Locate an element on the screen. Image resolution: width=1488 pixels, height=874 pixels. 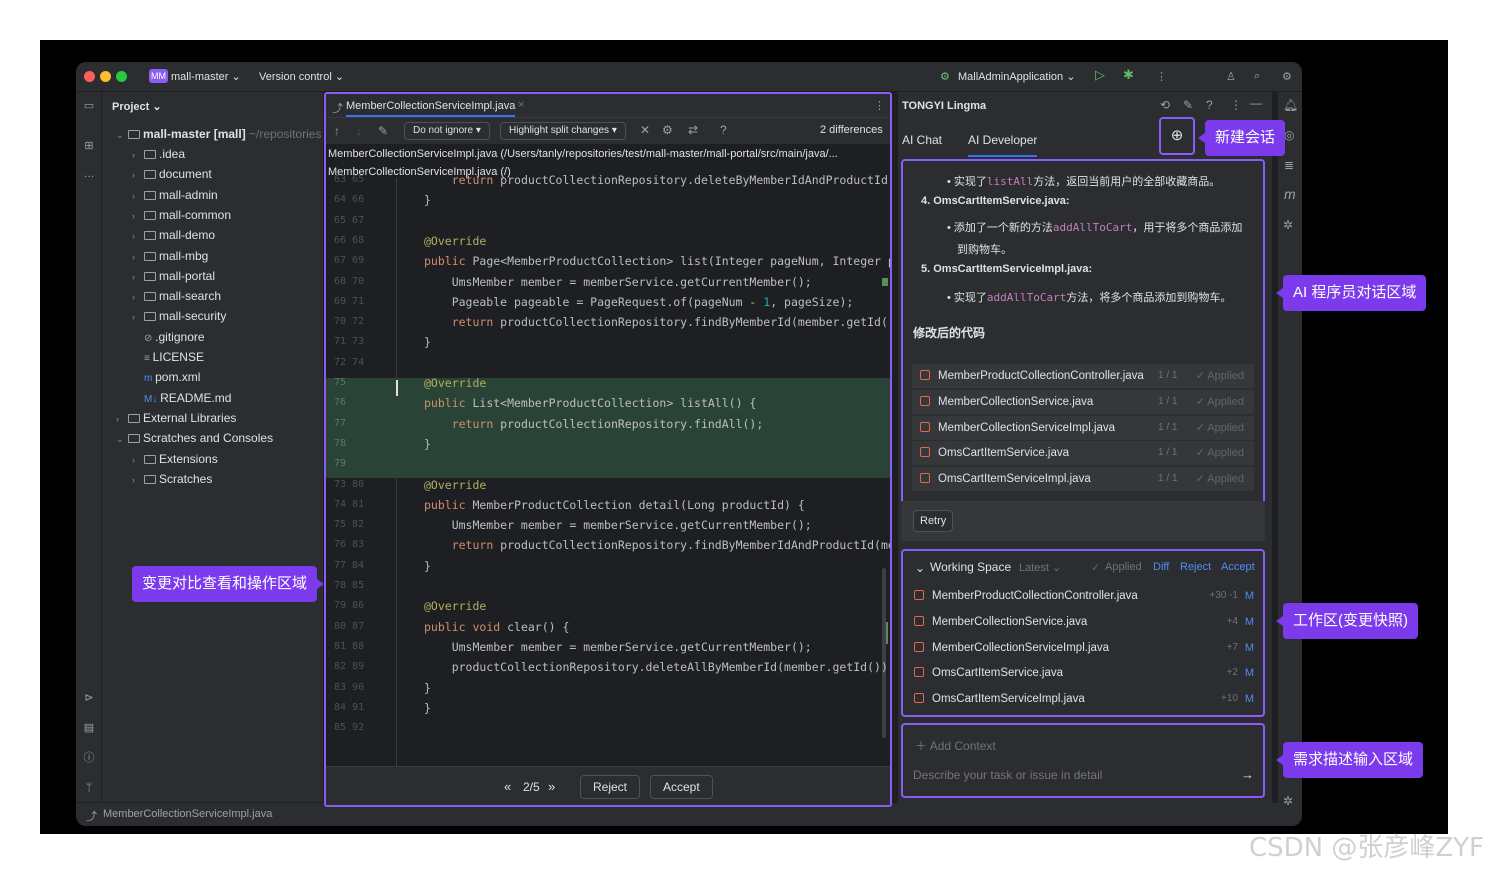
tree-item: ⌄ Scratches and Consoles is located at coordinates (194, 438).